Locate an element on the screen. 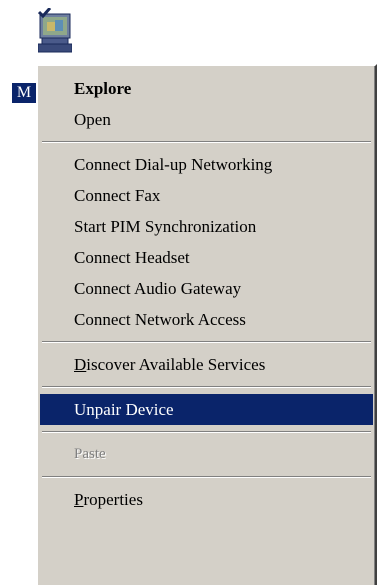  bluetooth-device-icon is located at coordinates (55, 35).